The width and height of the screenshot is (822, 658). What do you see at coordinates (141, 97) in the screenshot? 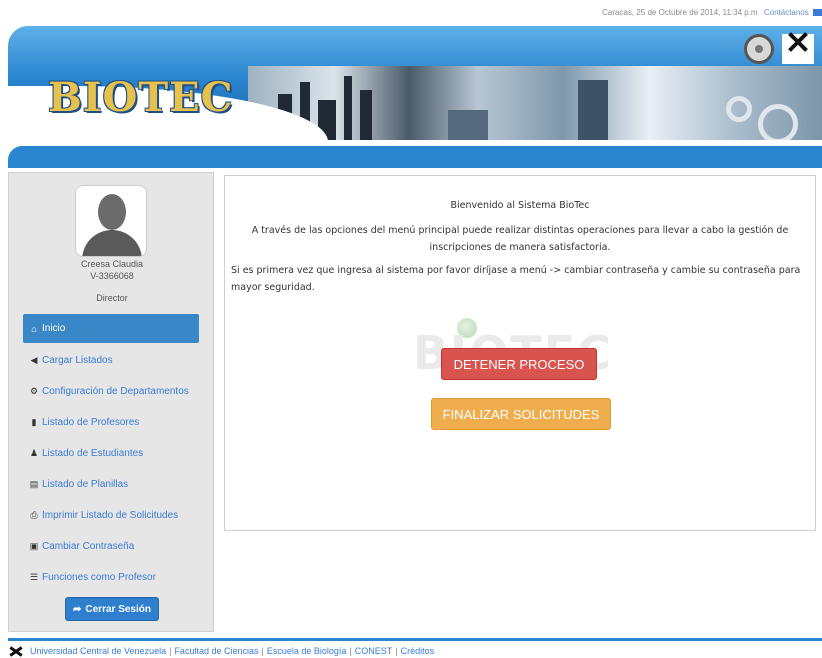
I see `biotec-logo: BIOTEC` at bounding box center [141, 97].